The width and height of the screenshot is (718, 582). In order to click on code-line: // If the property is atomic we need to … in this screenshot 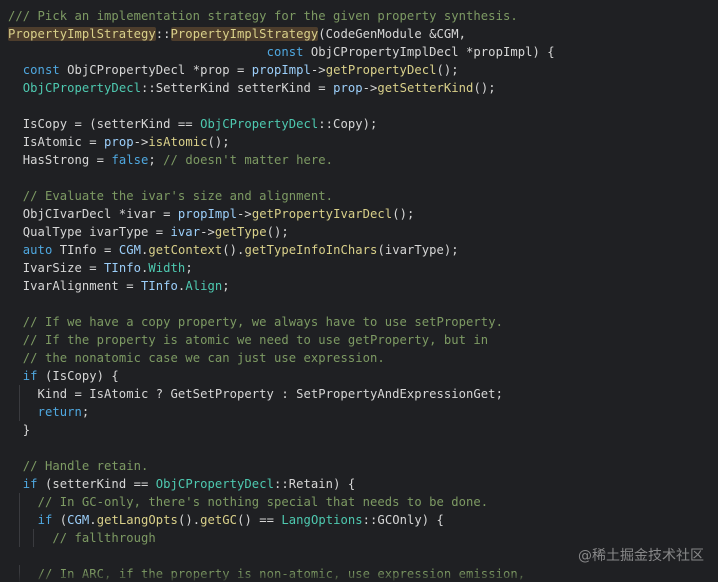, I will do `click(359, 340)`.